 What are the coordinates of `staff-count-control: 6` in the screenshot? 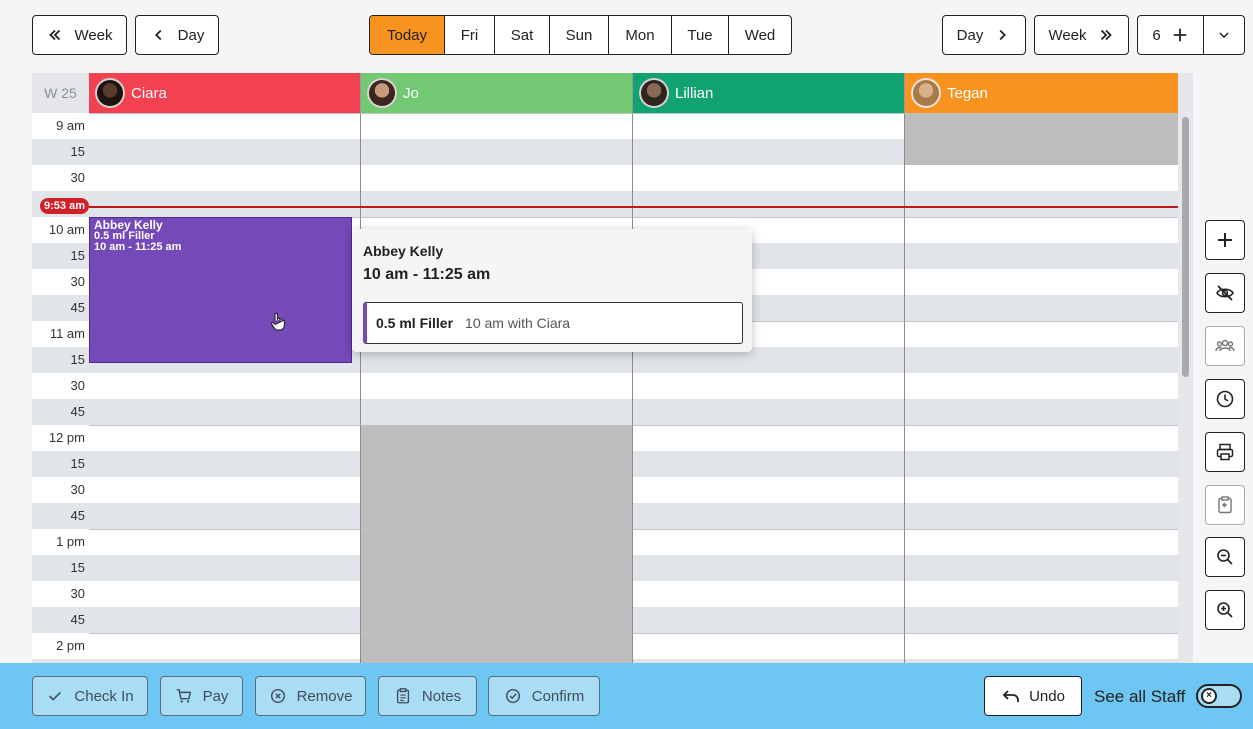 It's located at (1191, 35).